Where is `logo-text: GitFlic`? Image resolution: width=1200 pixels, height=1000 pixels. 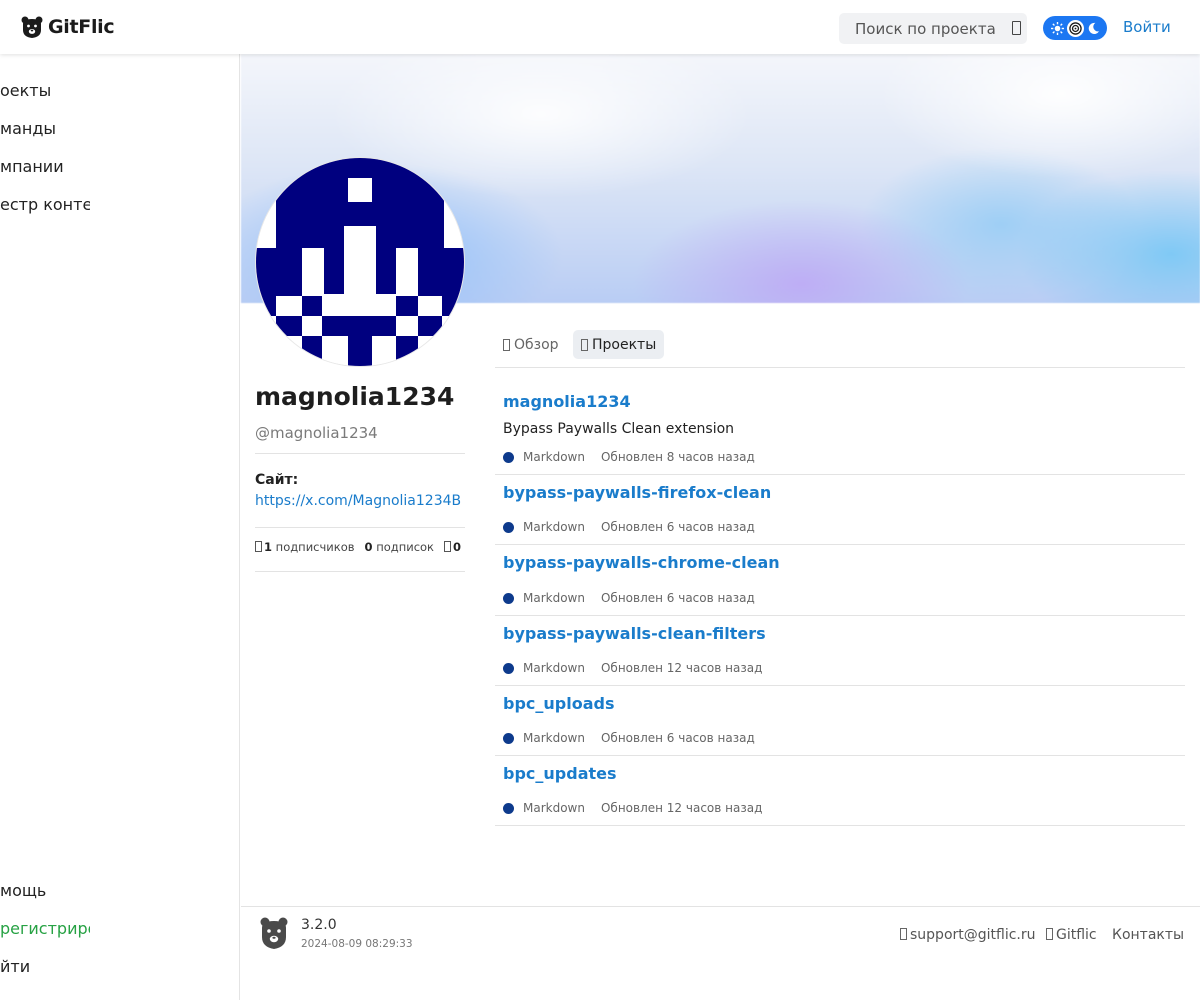
logo-text: GitFlic is located at coordinates (81, 27).